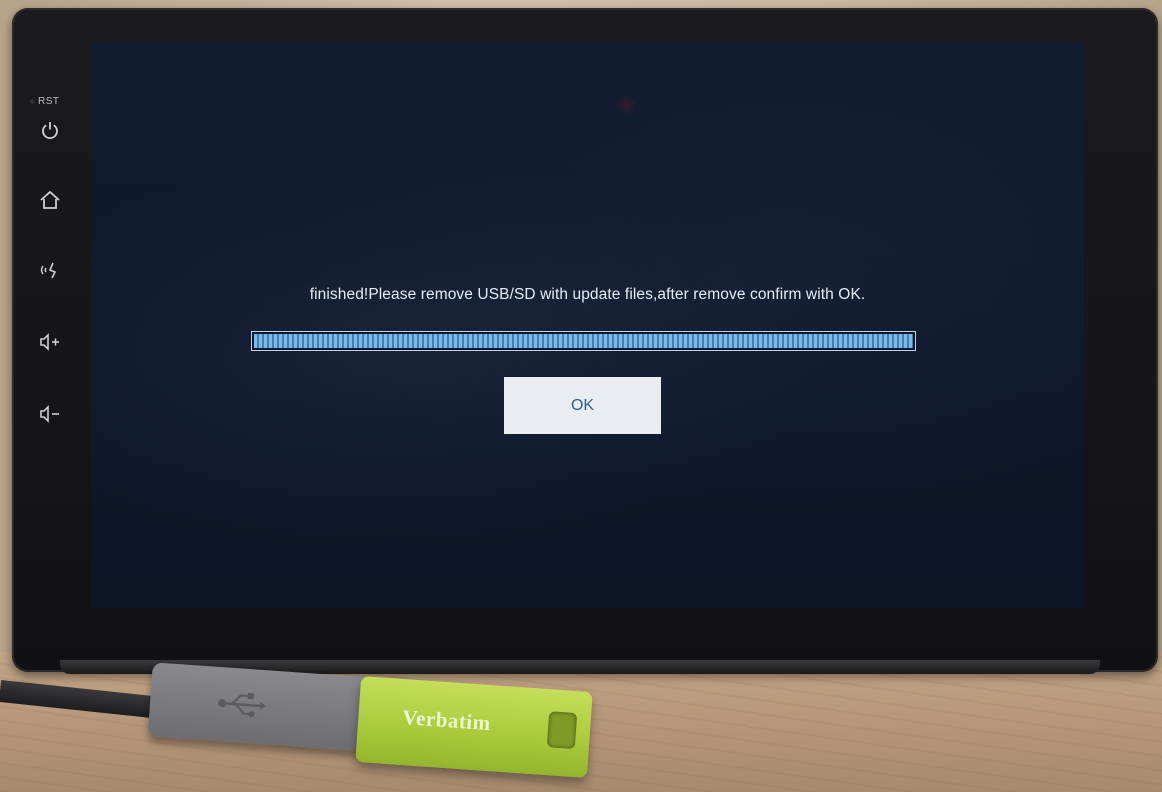 The image size is (1162, 792). What do you see at coordinates (626, 105) in the screenshot?
I see `camera-reflection` at bounding box center [626, 105].